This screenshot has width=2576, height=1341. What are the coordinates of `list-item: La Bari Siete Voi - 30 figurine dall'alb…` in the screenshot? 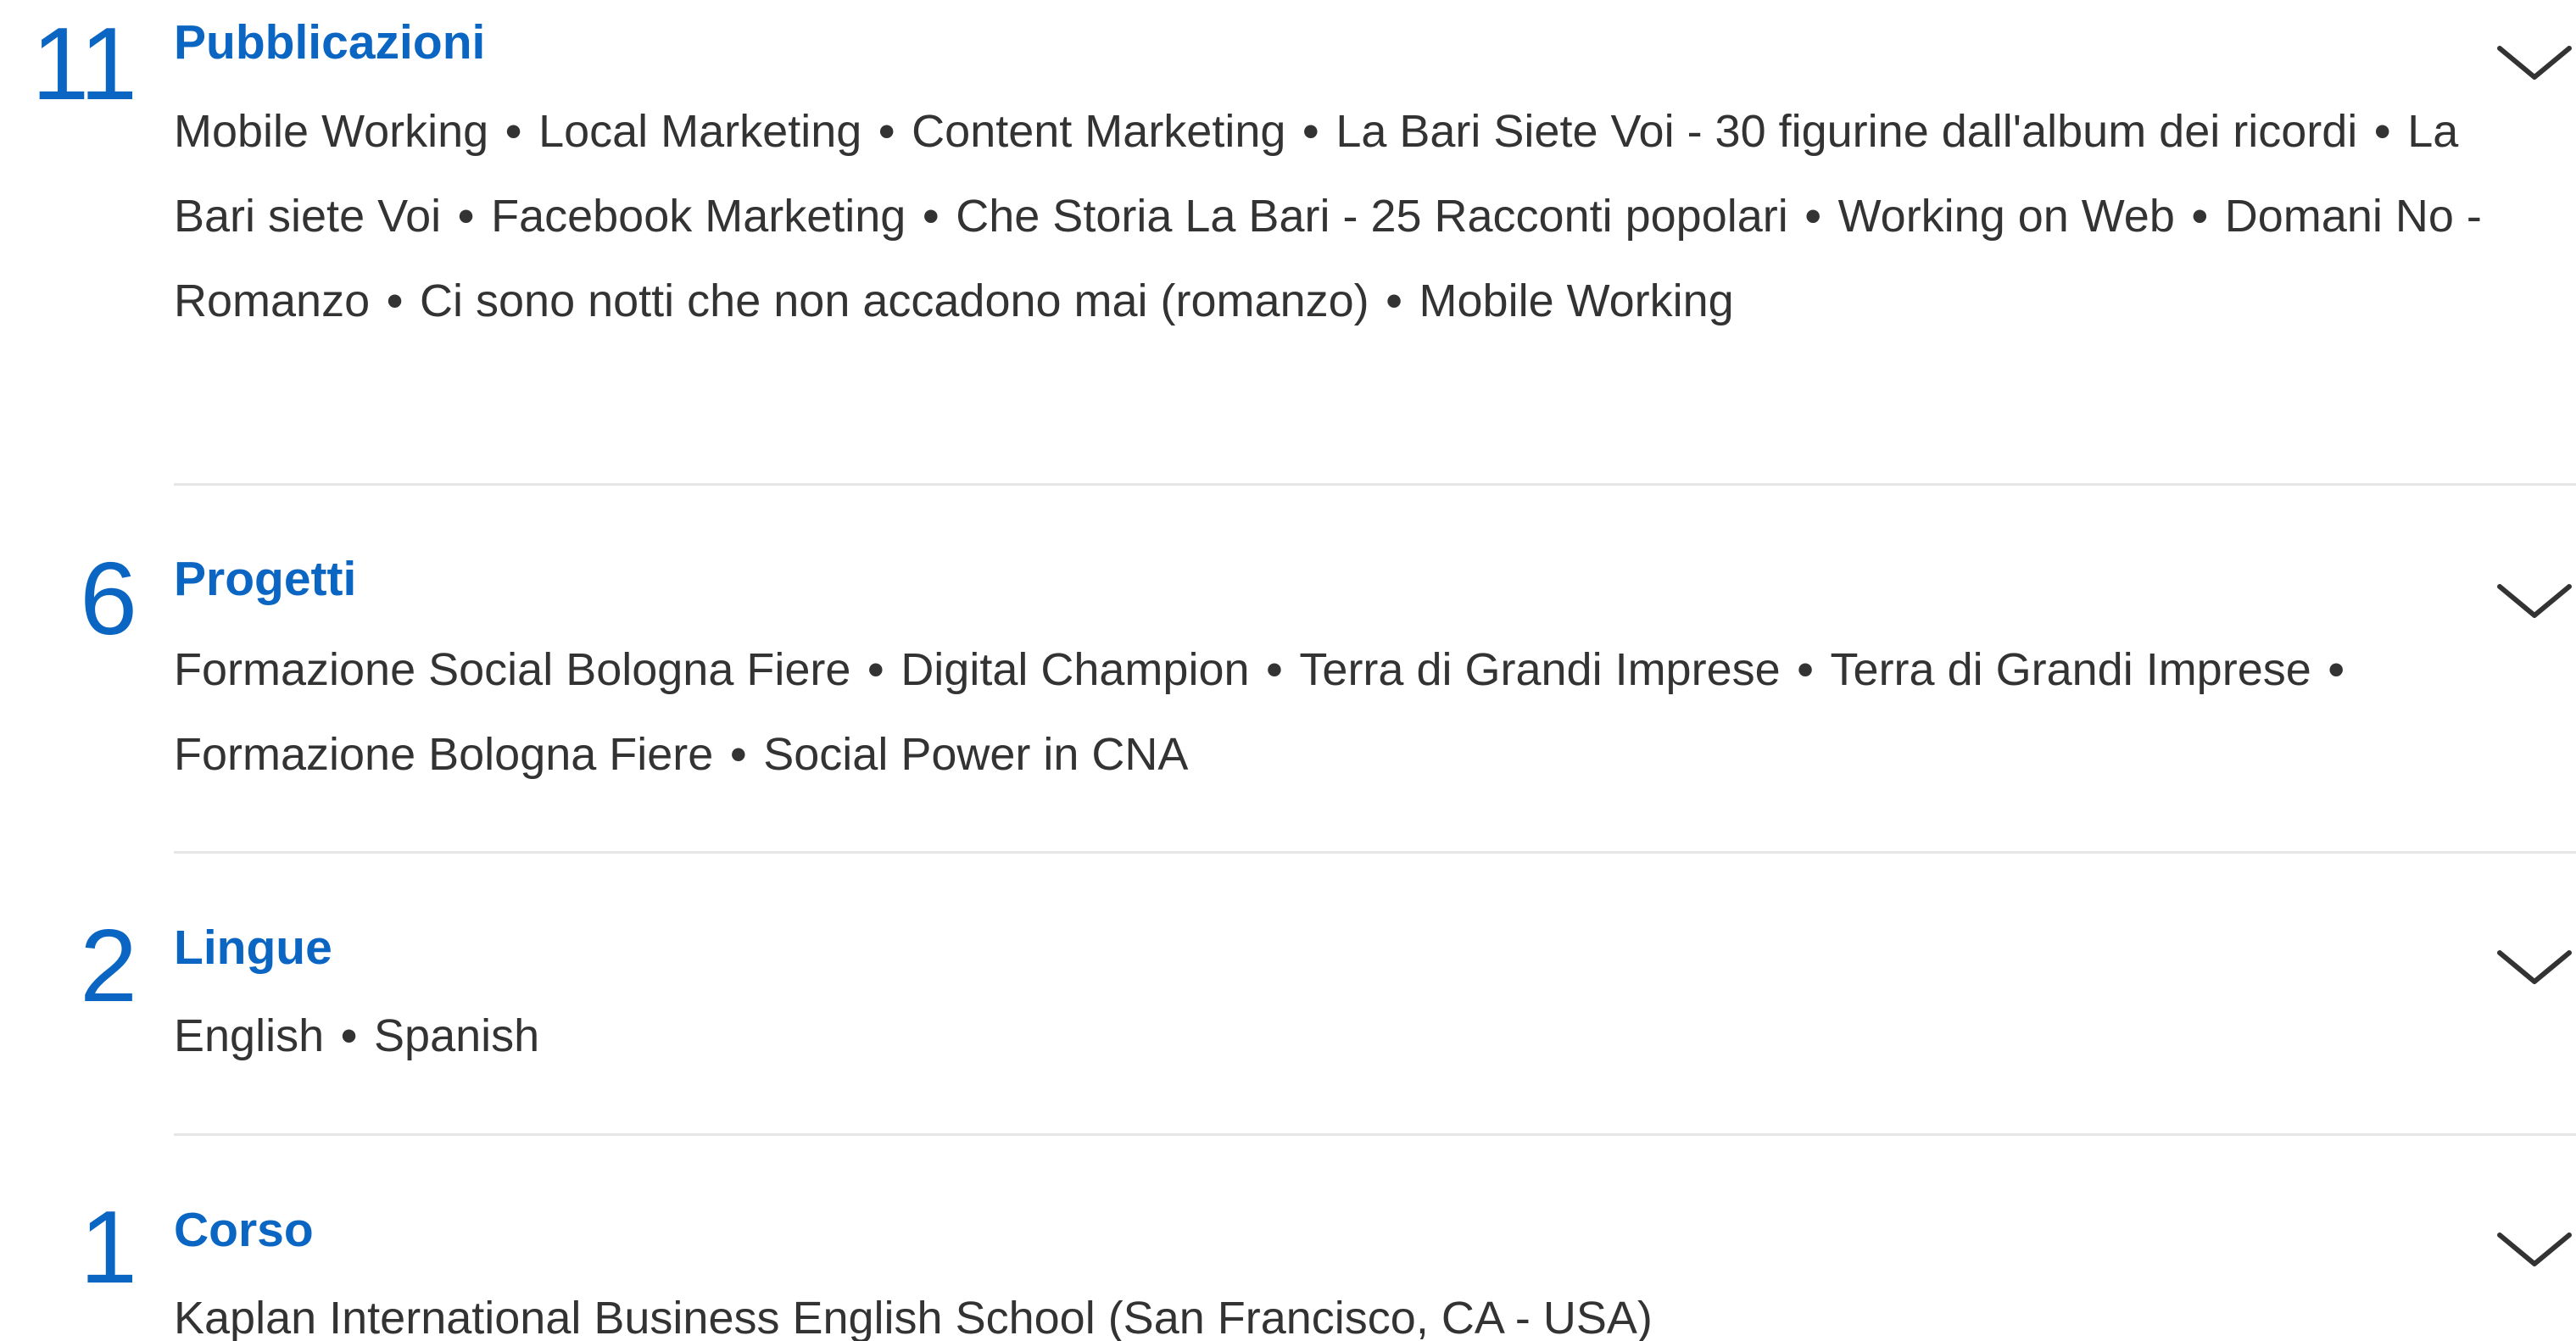 It's located at (1846, 131).